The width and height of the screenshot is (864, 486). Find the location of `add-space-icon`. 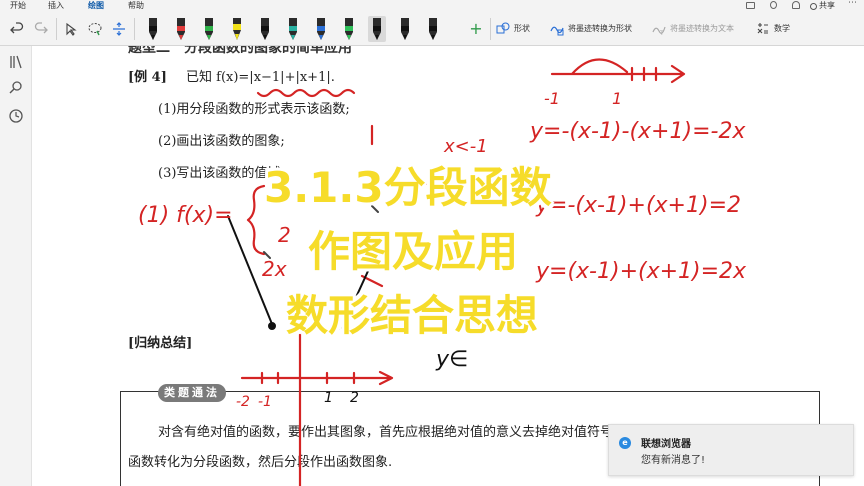

add-space-icon is located at coordinates (119, 29).